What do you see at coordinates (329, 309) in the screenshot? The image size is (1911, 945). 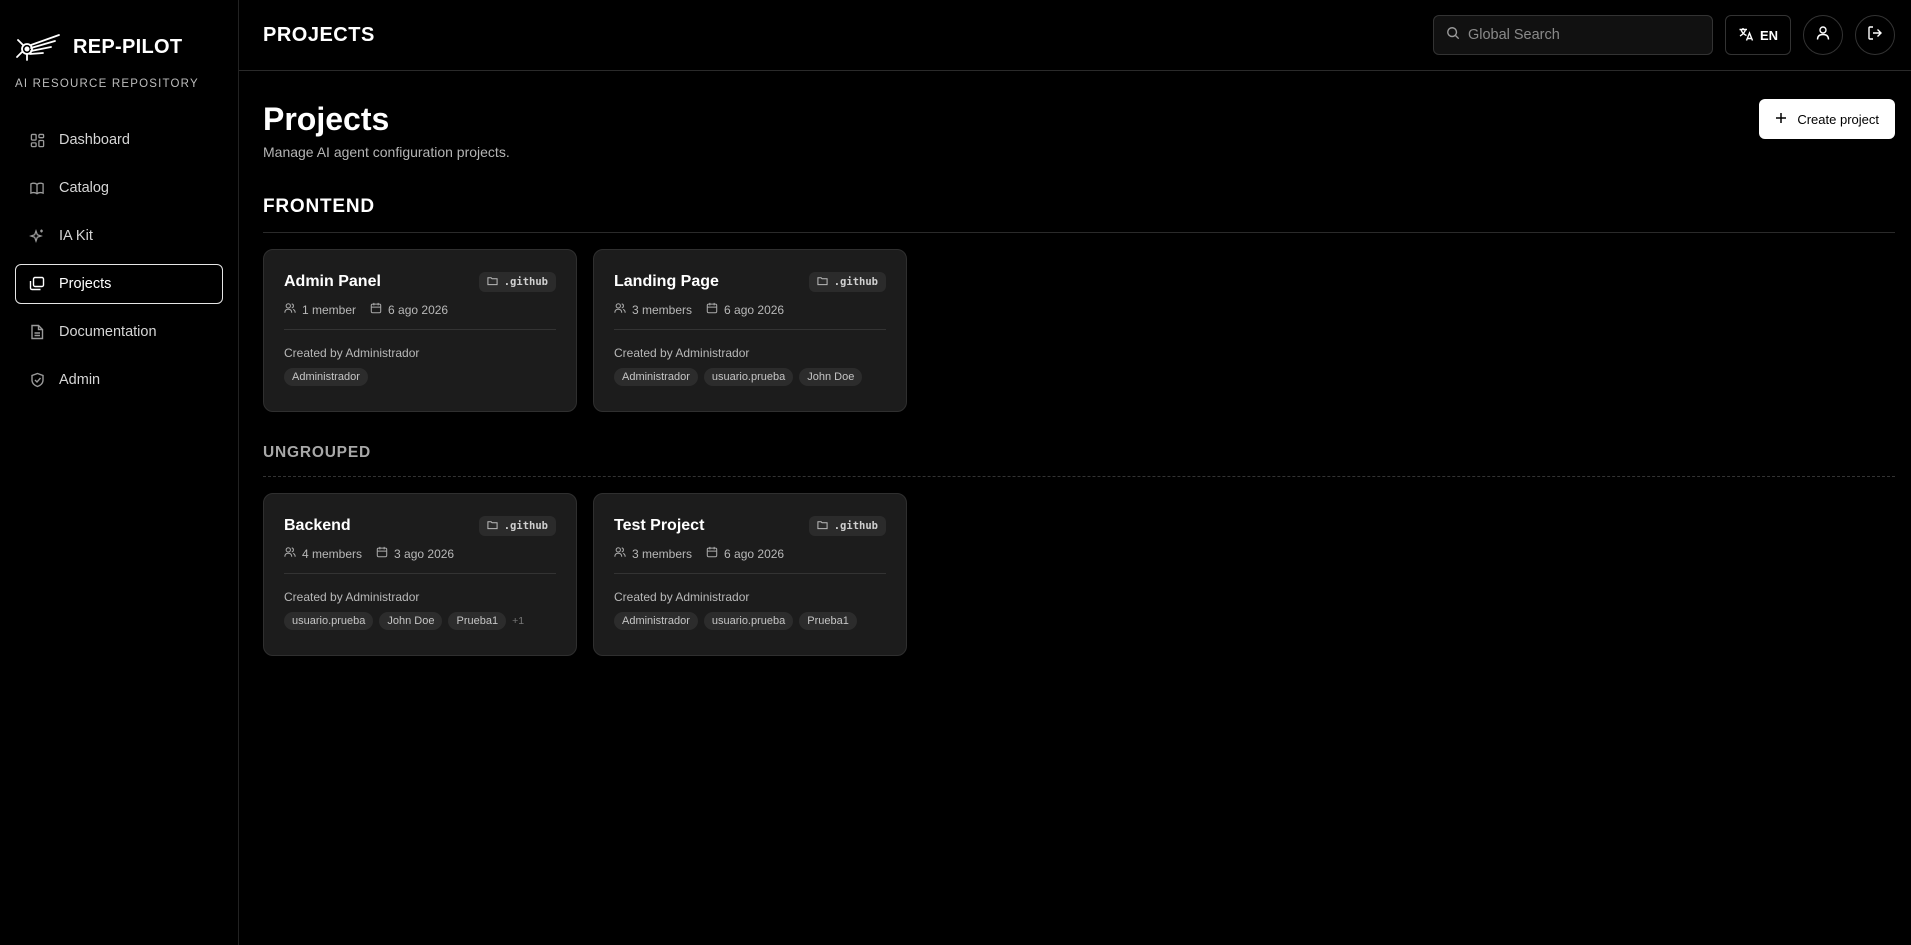 I see `member-count: 1 member` at bounding box center [329, 309].